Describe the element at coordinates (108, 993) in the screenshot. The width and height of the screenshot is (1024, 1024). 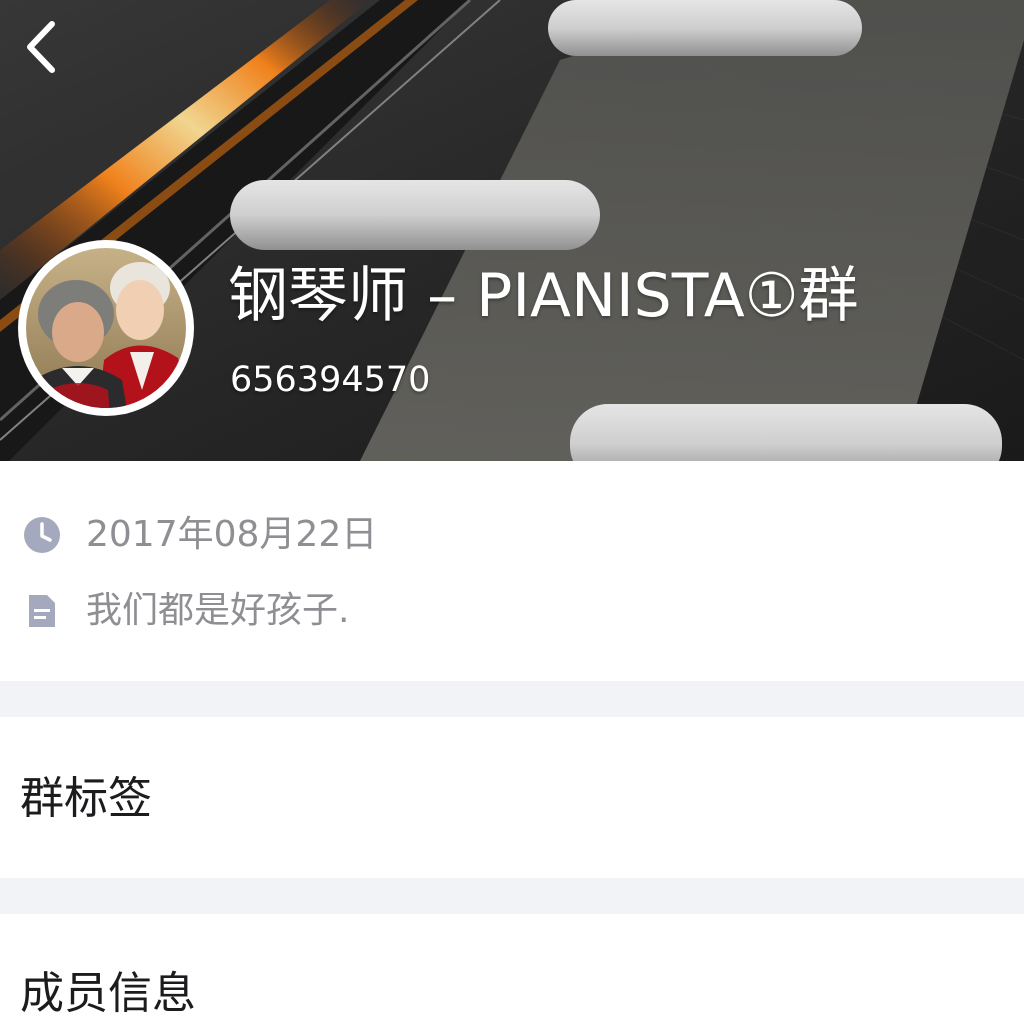
I see `member-info-label: 成员信息` at that location.